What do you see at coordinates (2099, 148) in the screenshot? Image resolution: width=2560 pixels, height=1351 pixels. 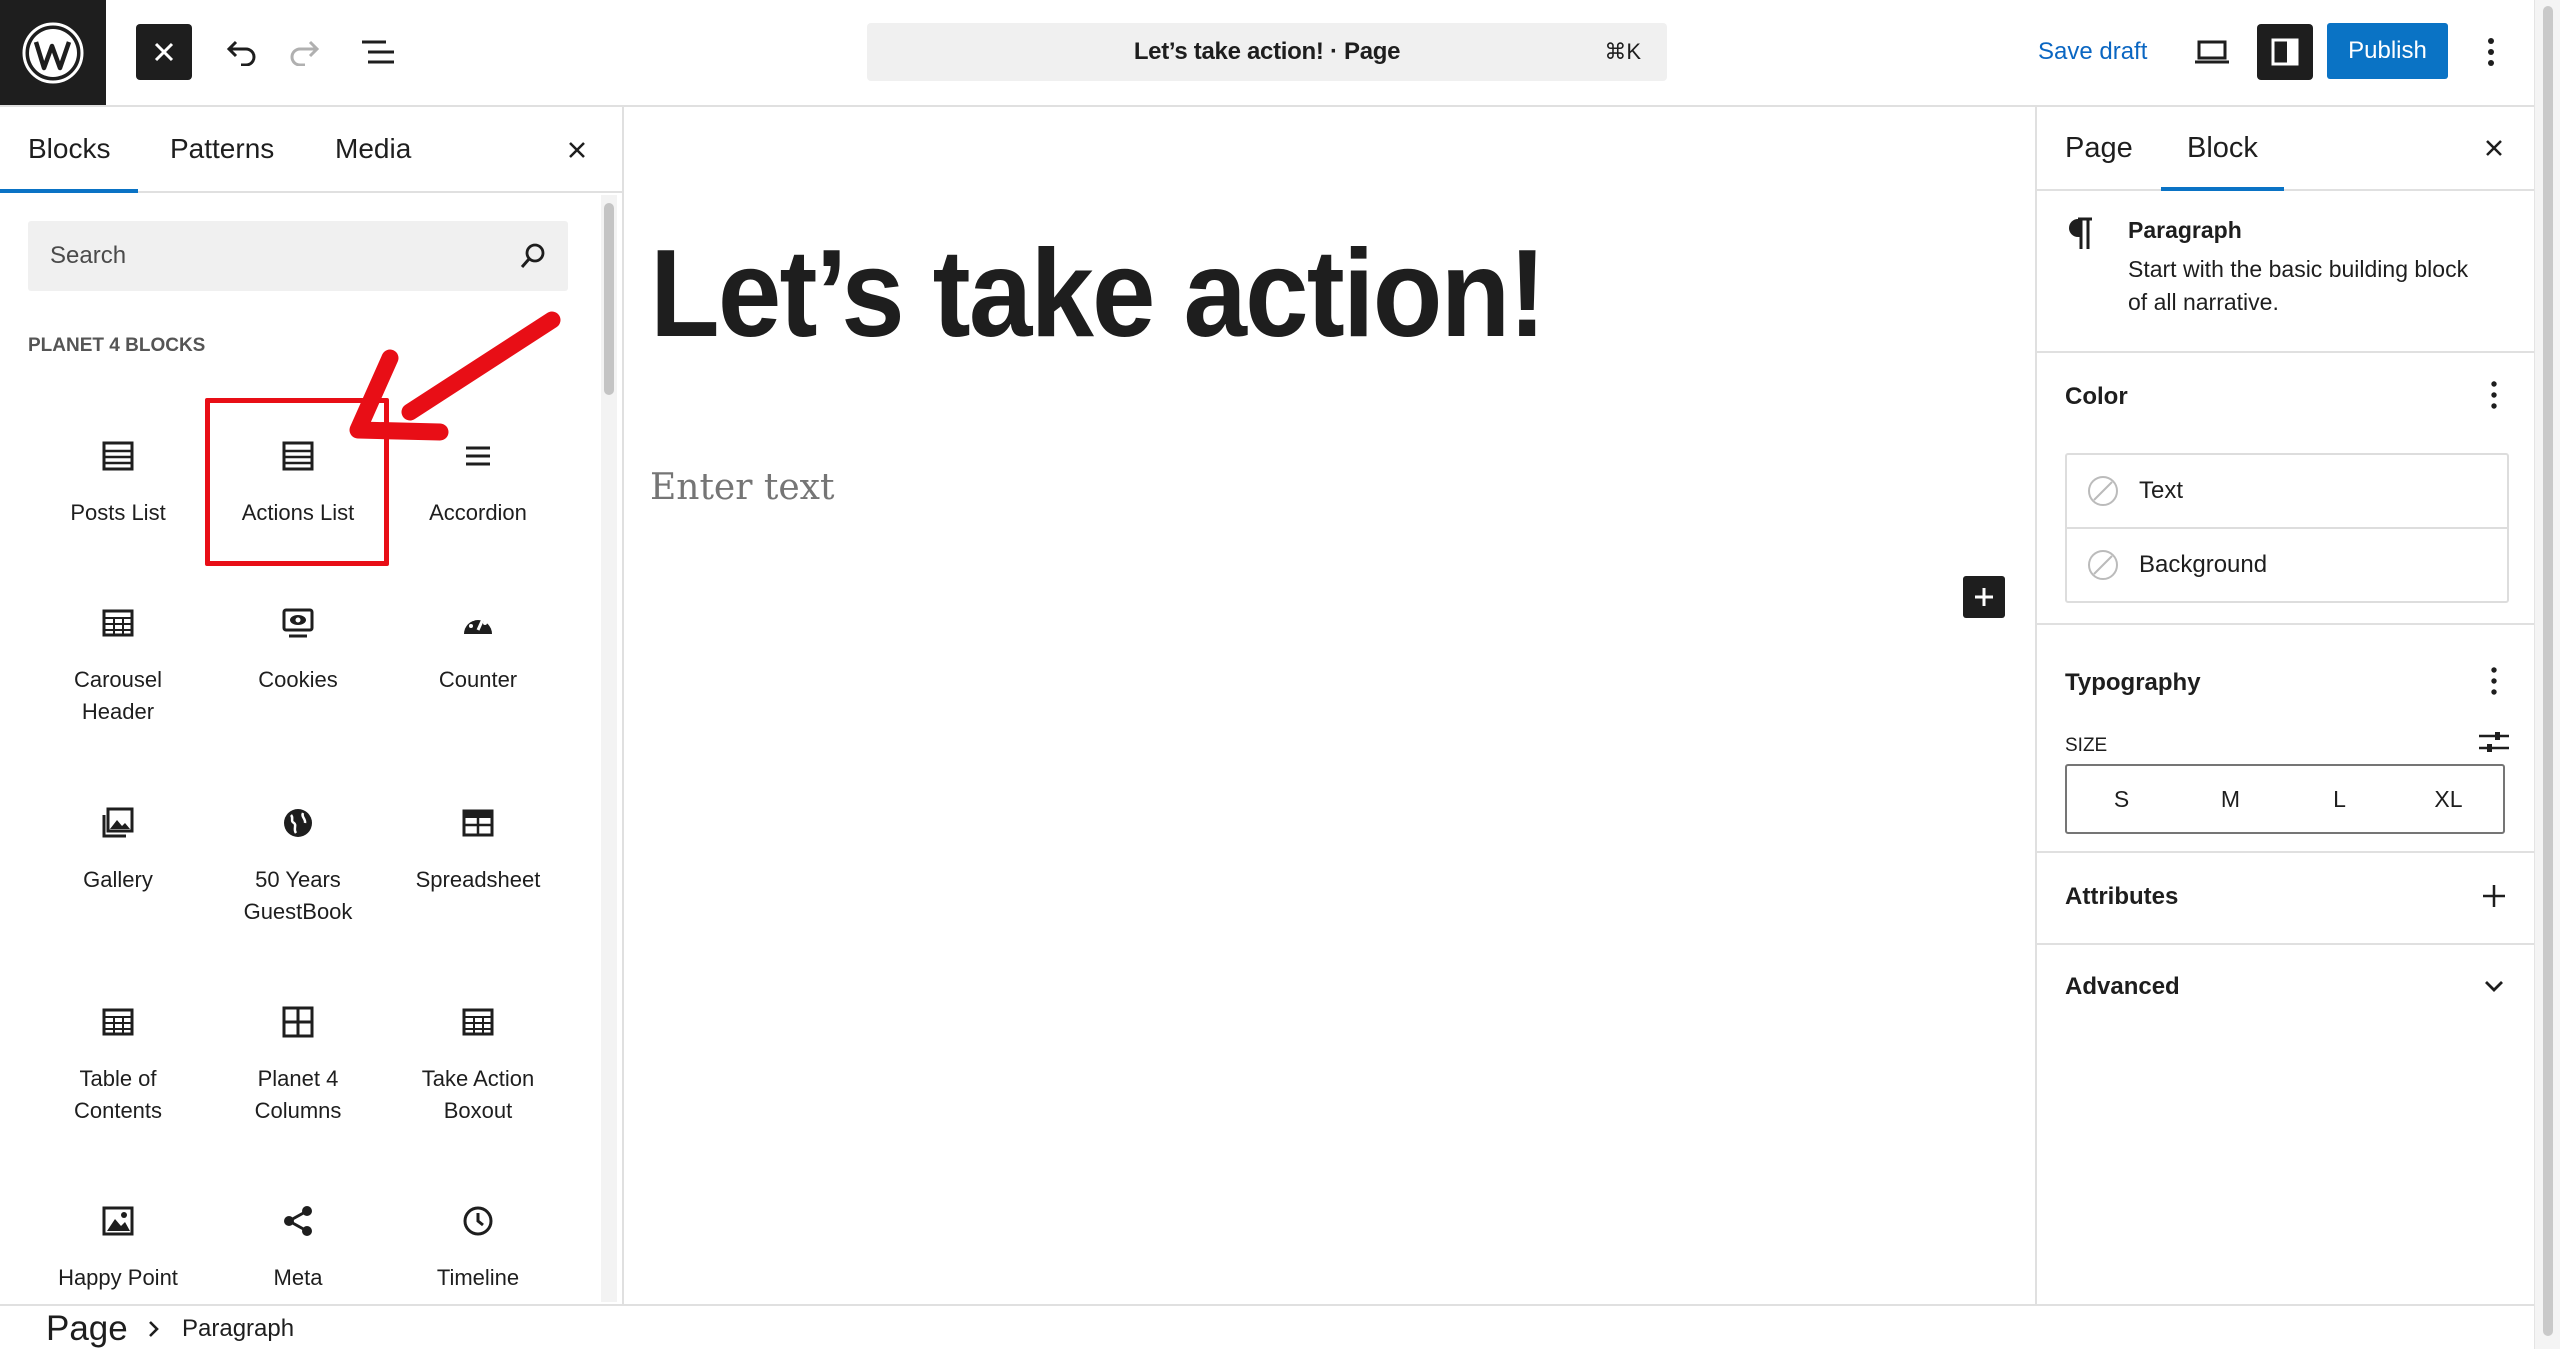 I see `tab-page: Page` at bounding box center [2099, 148].